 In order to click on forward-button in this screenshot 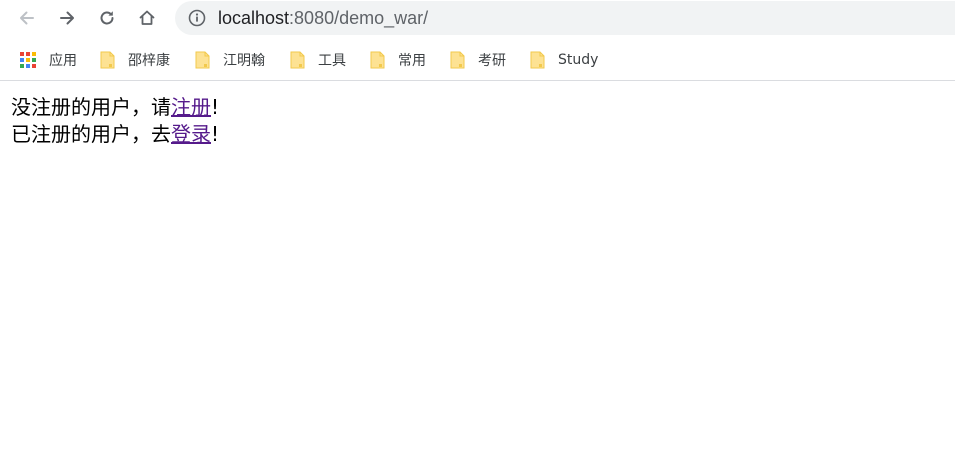, I will do `click(67, 18)`.